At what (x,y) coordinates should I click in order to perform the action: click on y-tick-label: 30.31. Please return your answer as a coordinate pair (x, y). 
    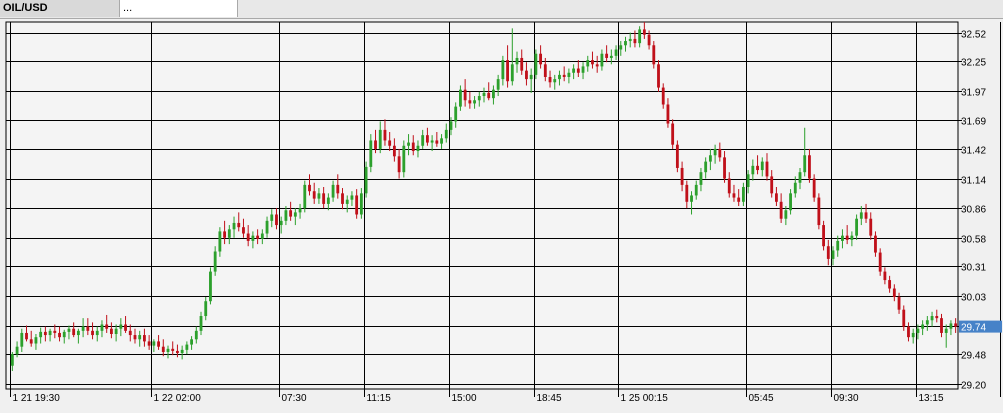
    Looking at the image, I should click on (973, 268).